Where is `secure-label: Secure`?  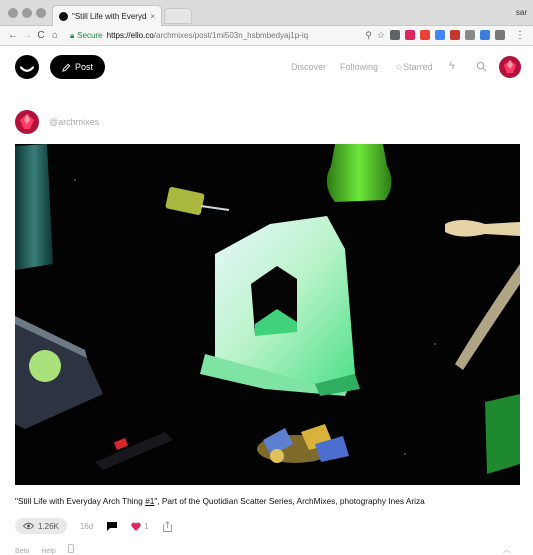
secure-label: Secure is located at coordinates (90, 35).